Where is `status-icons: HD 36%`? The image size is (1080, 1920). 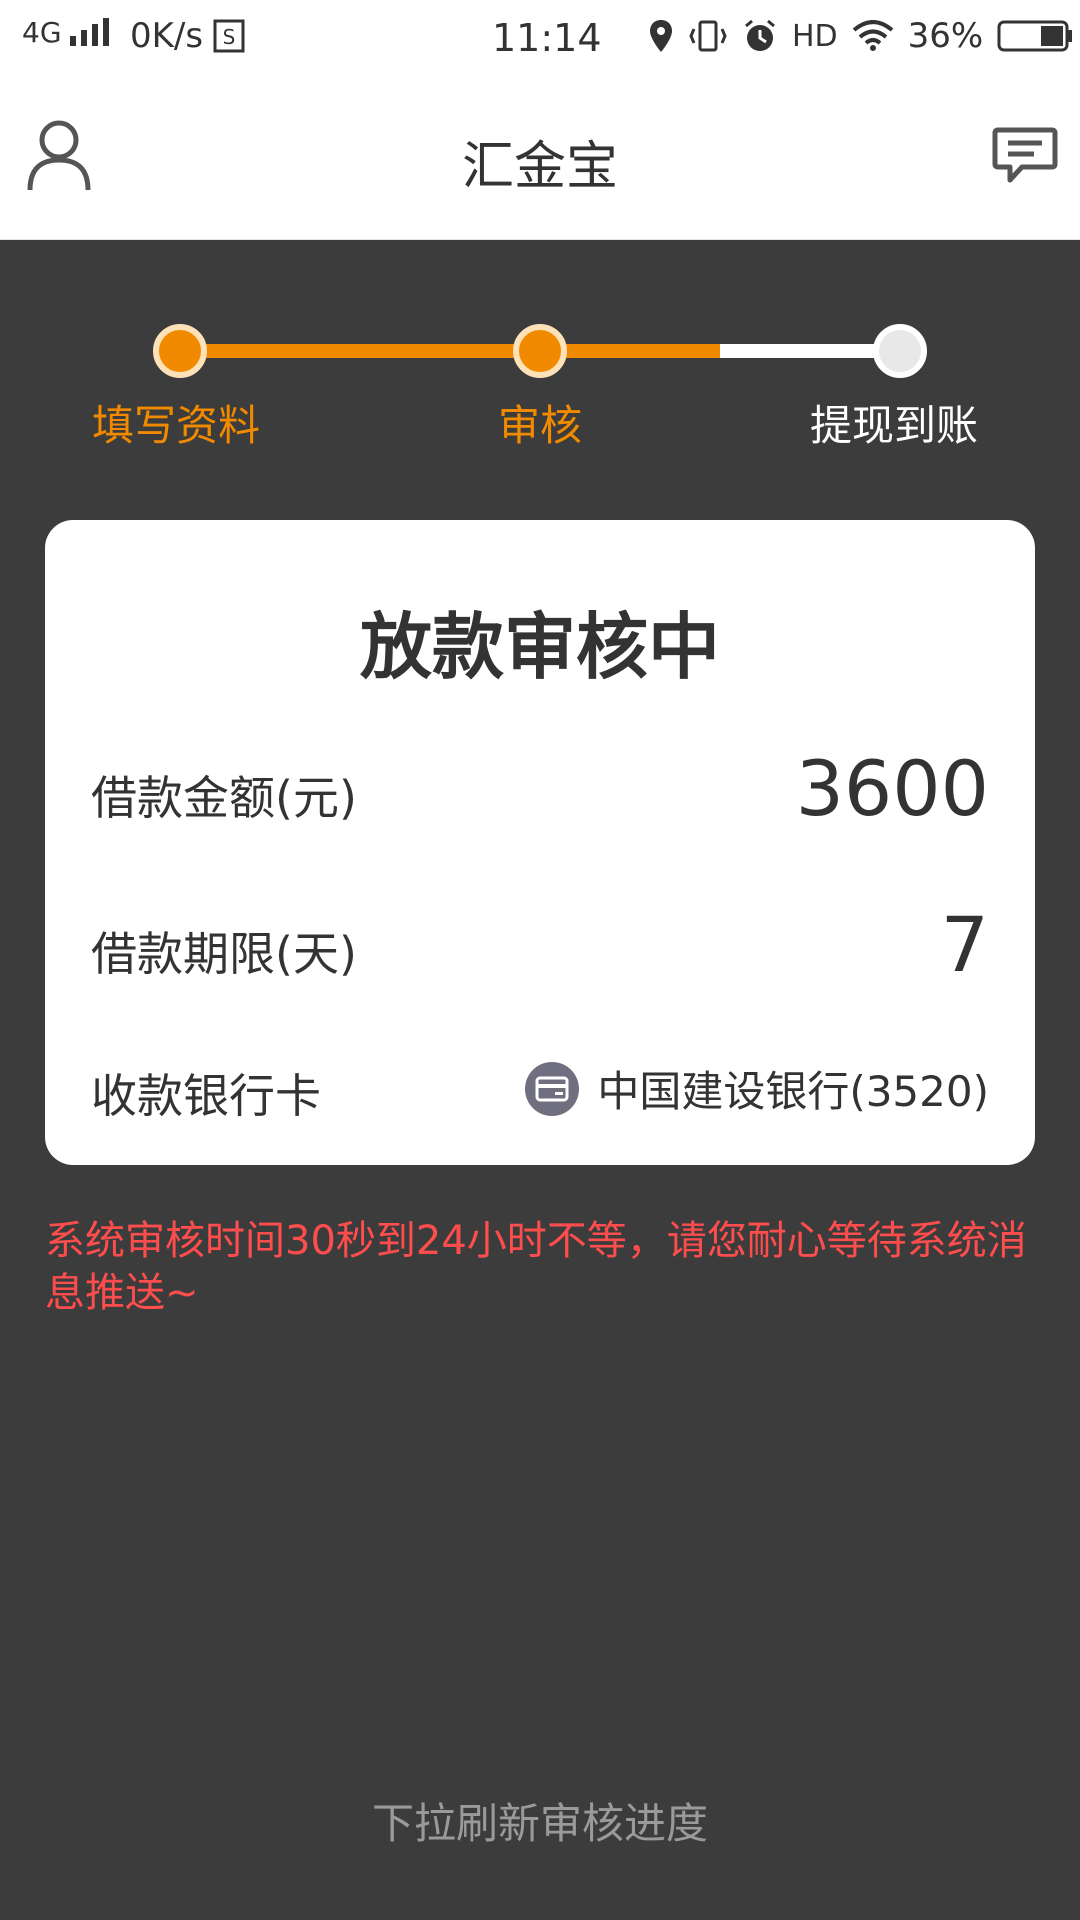
status-icons: HD 36% is located at coordinates (860, 36).